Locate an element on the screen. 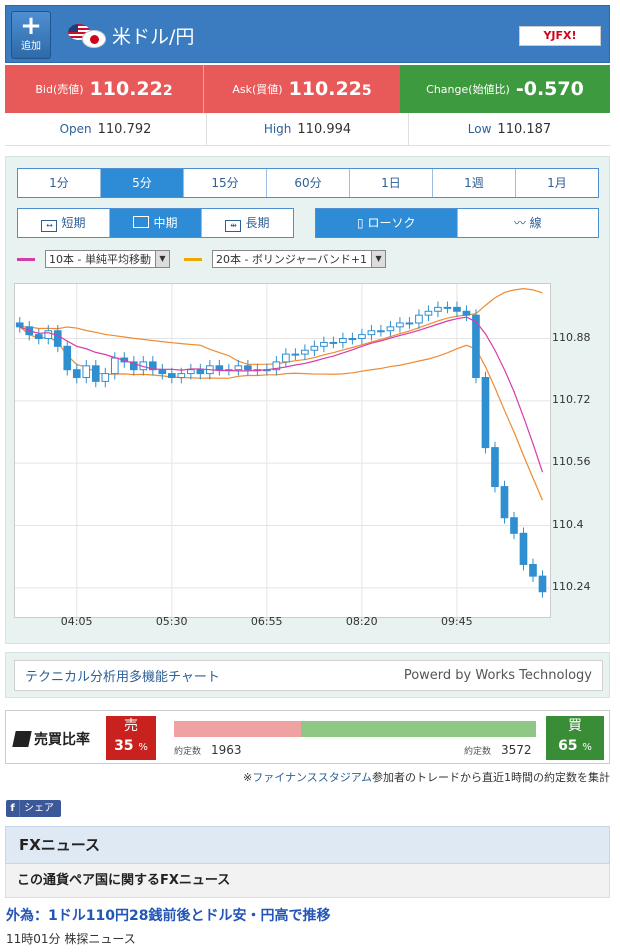  ask-cell: Ask(買値) 110.225 is located at coordinates (301, 89).